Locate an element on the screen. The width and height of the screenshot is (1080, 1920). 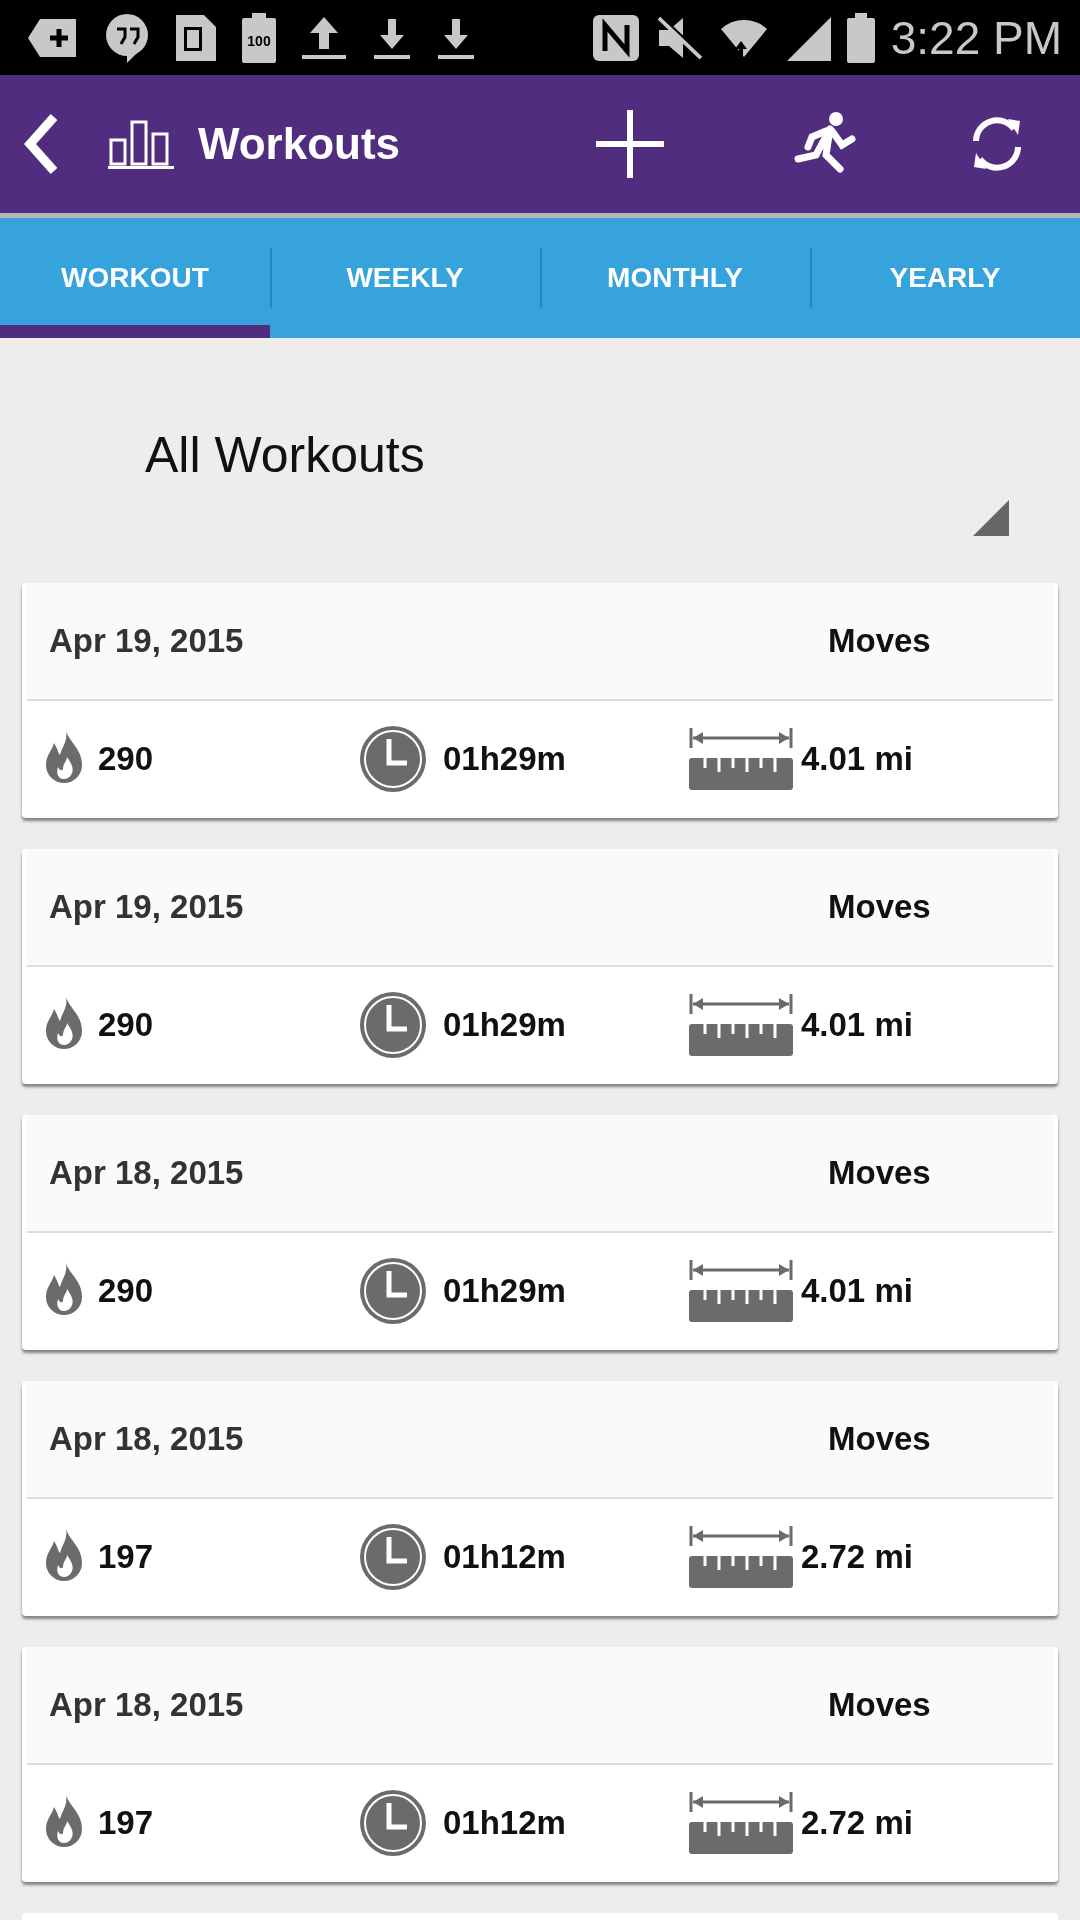
app-title: Workouts is located at coordinates (299, 144).